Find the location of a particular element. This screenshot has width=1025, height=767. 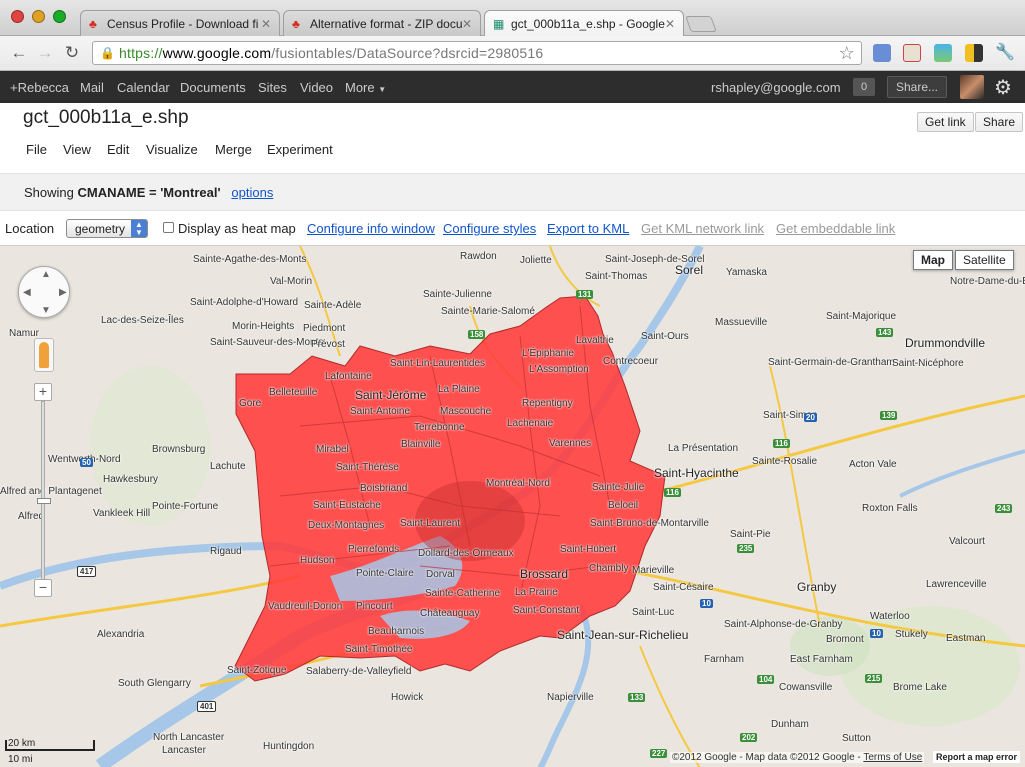

place-label: Hudson is located at coordinates (317, 560).